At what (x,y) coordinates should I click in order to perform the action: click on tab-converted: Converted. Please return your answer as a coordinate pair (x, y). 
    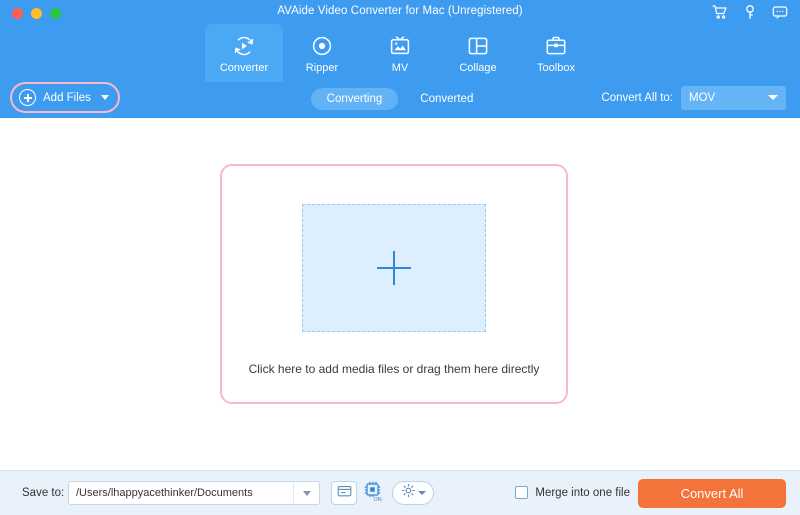
    Looking at the image, I should click on (446, 99).